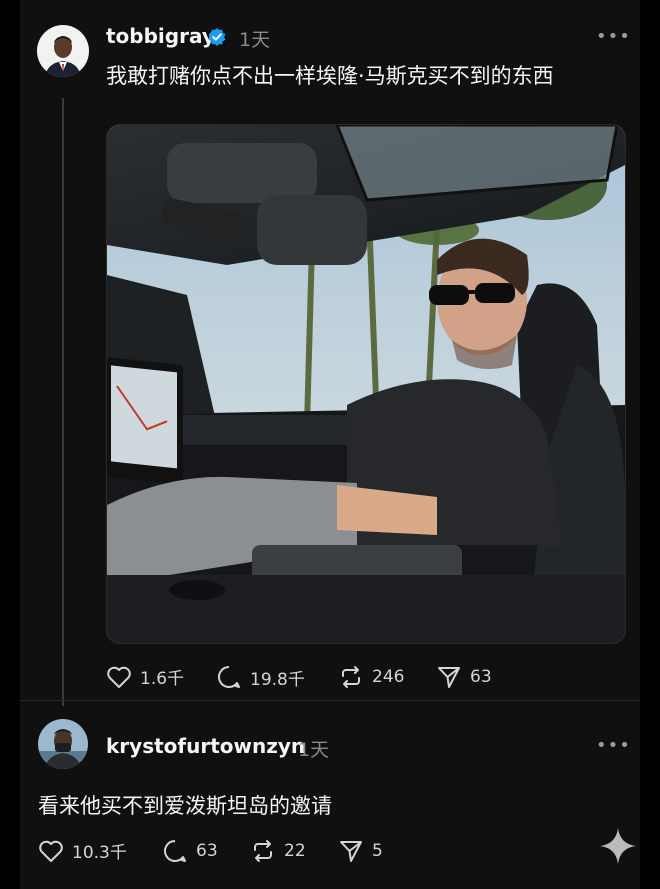 This screenshot has height=889, width=660. What do you see at coordinates (217, 37) in the screenshot?
I see `verified-badge-icon` at bounding box center [217, 37].